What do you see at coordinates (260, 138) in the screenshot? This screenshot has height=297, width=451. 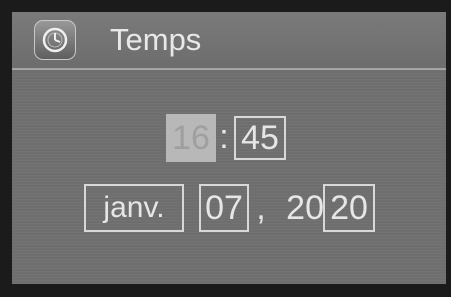 I see `minute-field: 45` at bounding box center [260, 138].